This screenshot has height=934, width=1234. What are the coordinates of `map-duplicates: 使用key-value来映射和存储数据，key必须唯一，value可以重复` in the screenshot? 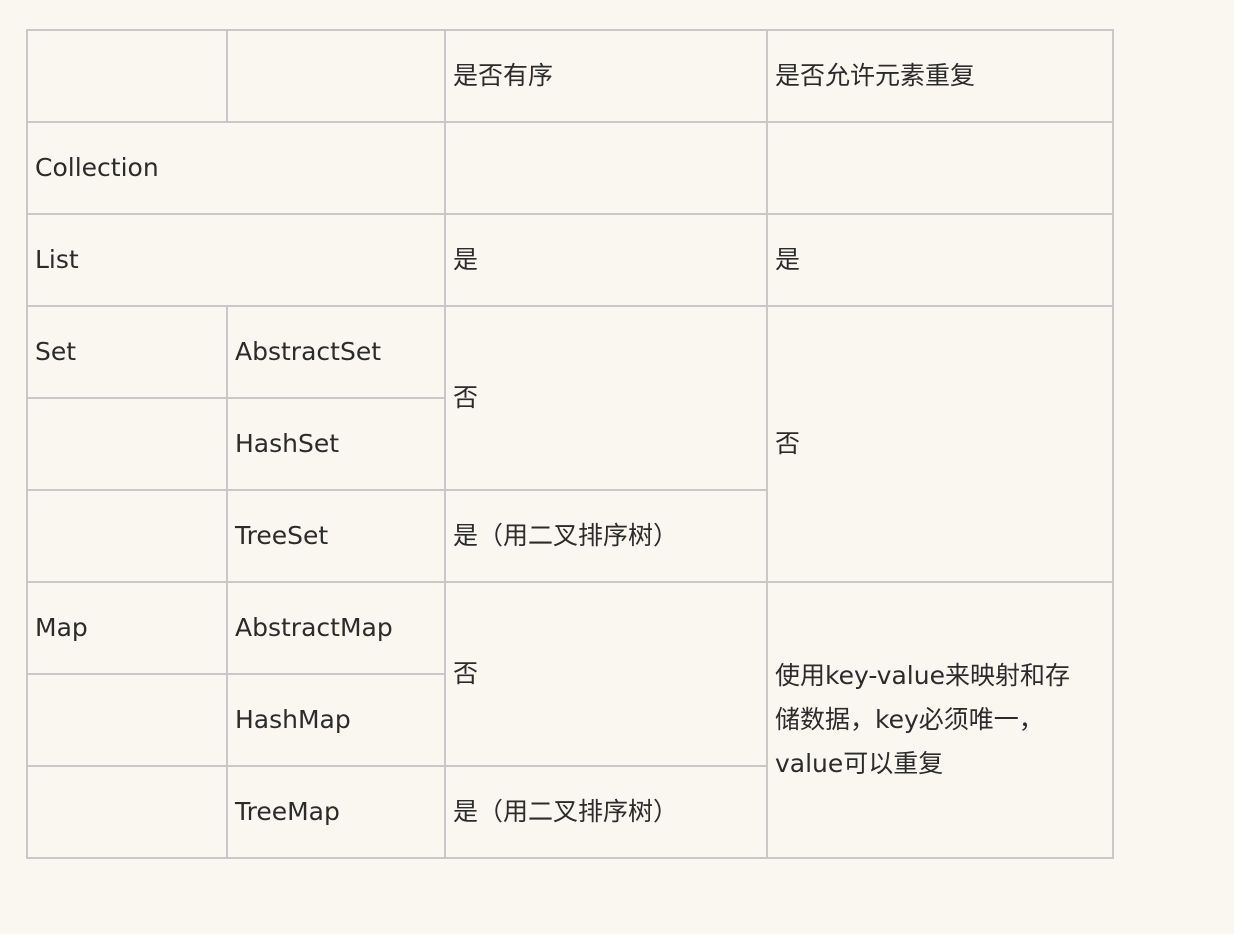 It's located at (940, 720).